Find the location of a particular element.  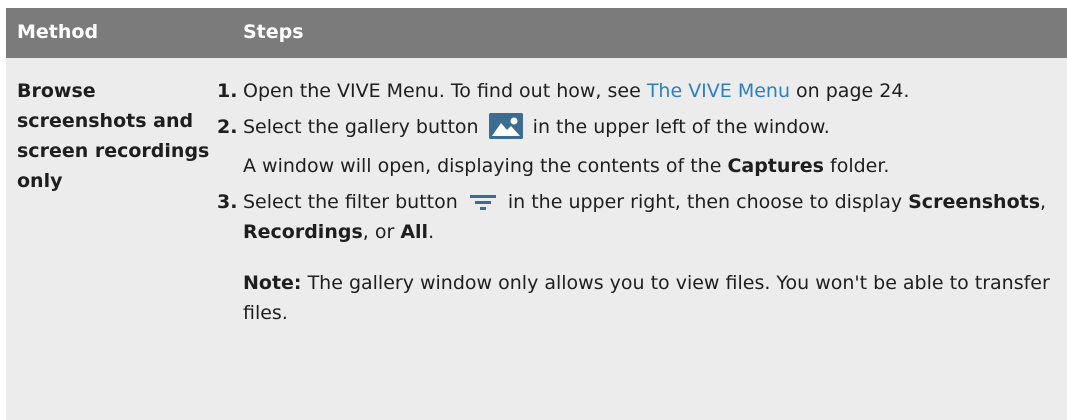

note-label: Note: is located at coordinates (272, 283).